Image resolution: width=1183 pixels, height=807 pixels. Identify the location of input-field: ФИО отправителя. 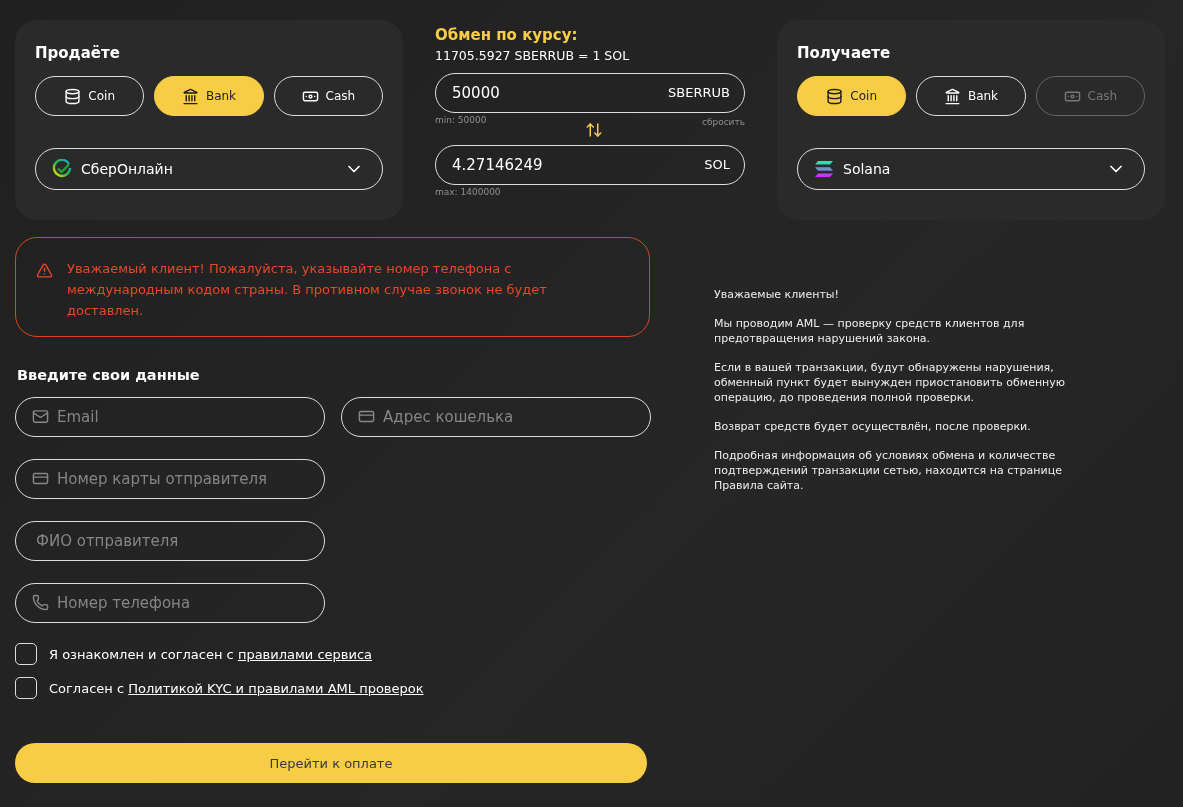
(170, 541).